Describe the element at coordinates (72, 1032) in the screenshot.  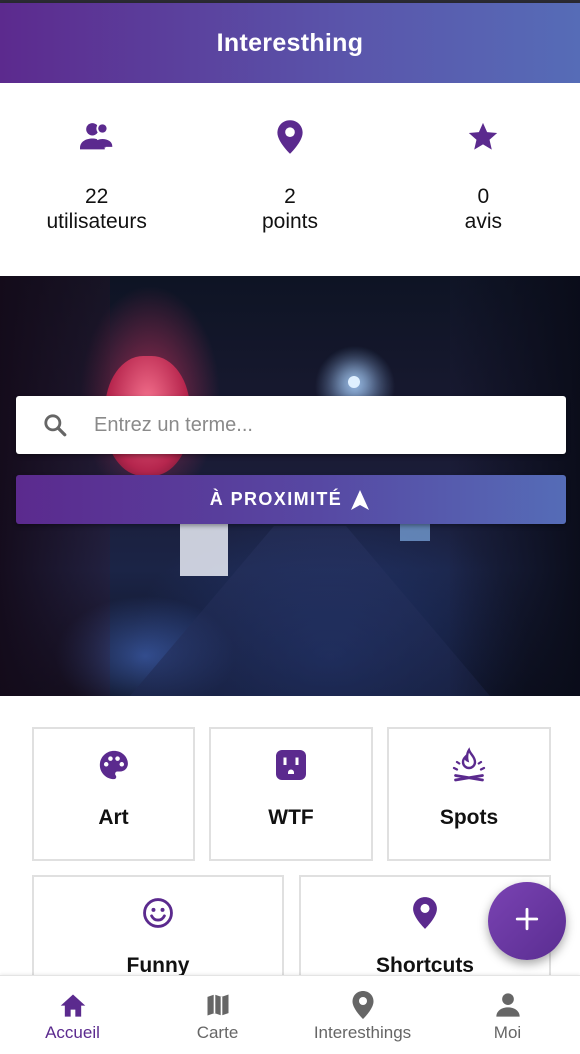
I see `nav-label: Accueil` at that location.